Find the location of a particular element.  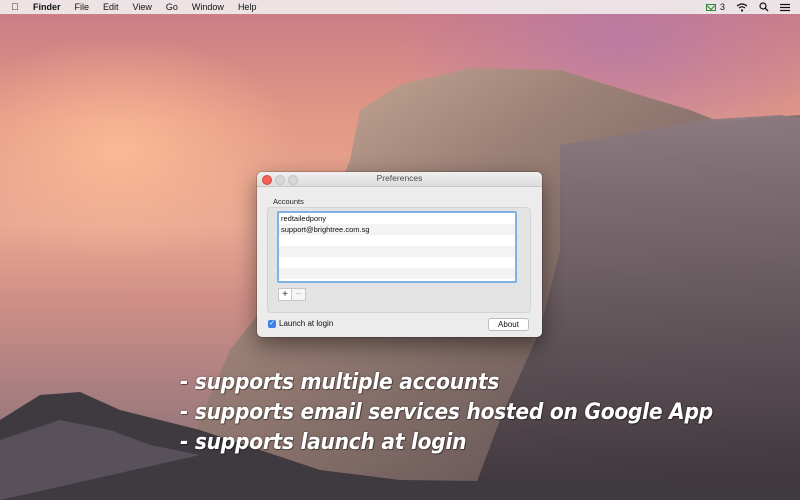

window-title: Preferences is located at coordinates (399, 178).